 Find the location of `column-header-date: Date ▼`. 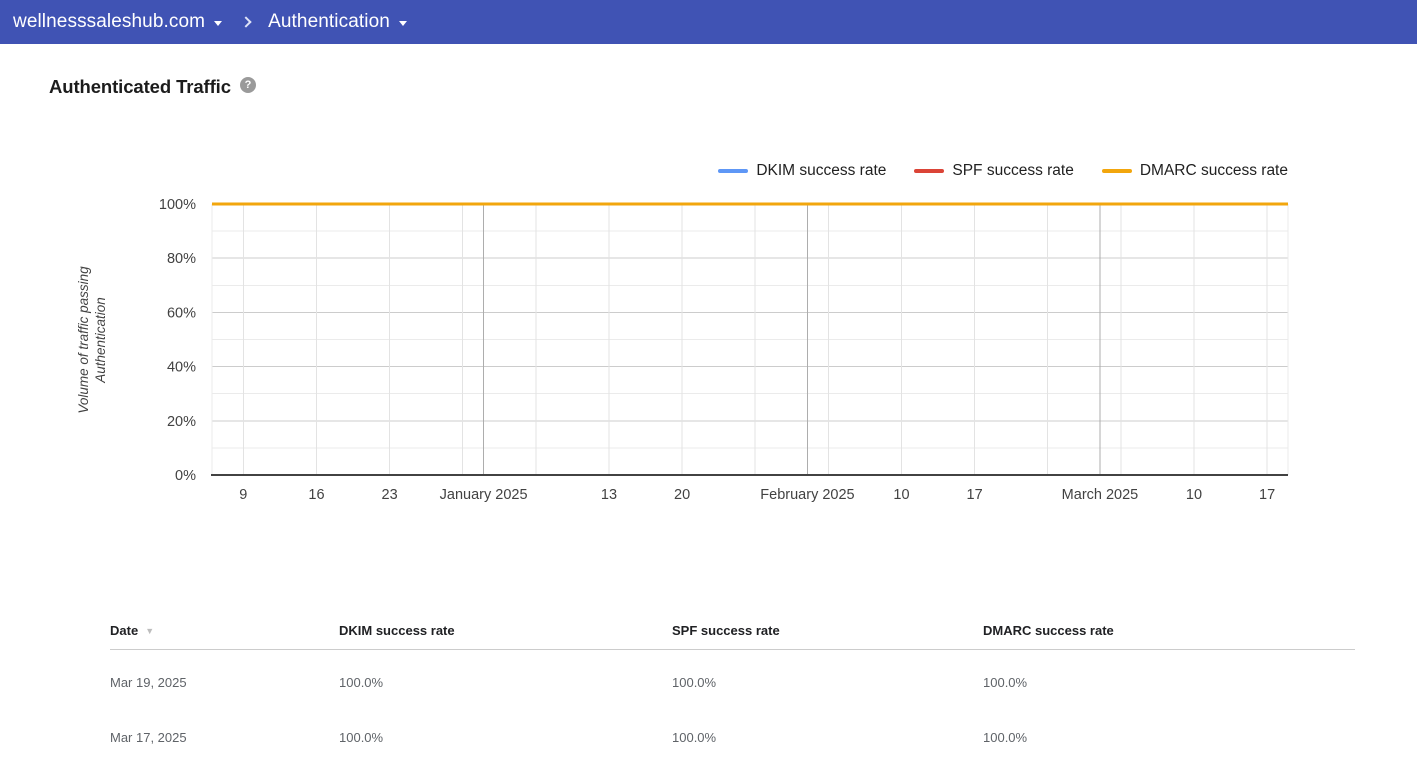

column-header-date: Date ▼ is located at coordinates (224, 630).